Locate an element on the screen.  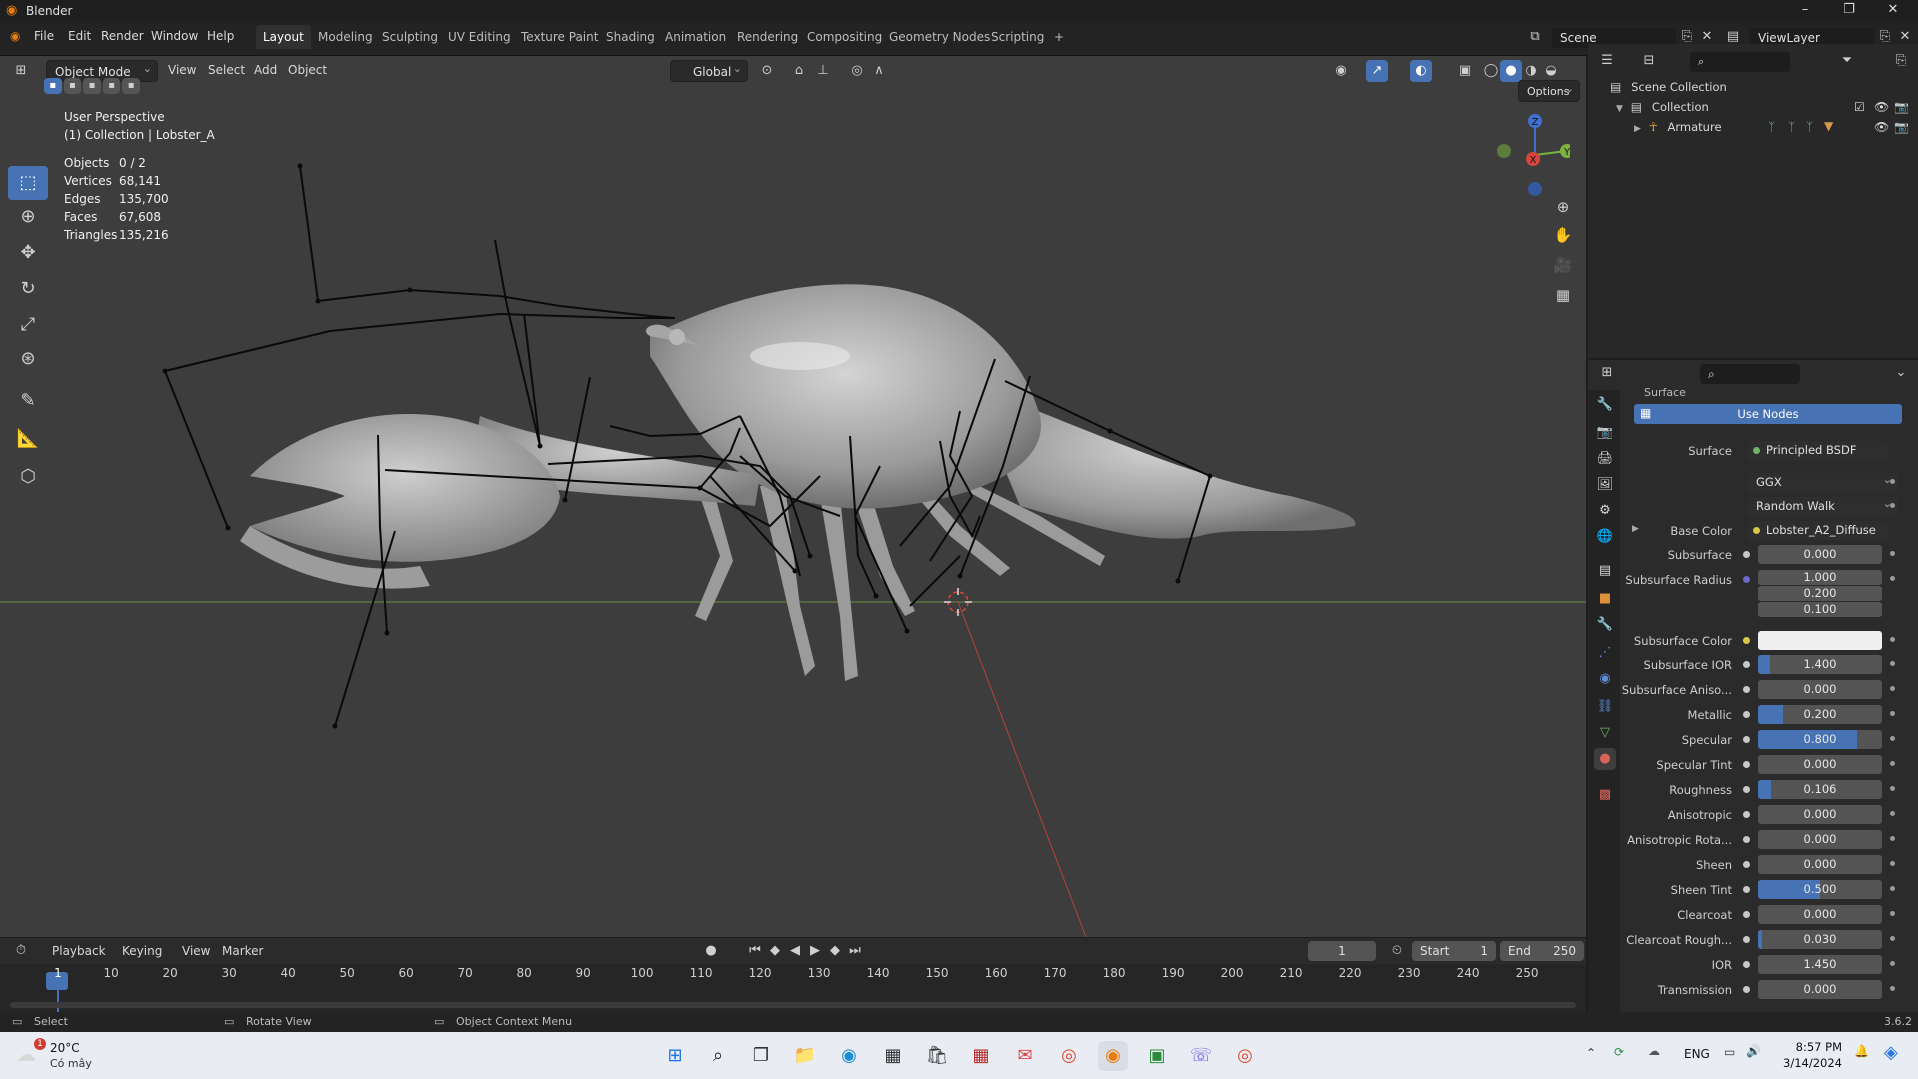
blender-menu-icon: ◉ is located at coordinates (15, 36).